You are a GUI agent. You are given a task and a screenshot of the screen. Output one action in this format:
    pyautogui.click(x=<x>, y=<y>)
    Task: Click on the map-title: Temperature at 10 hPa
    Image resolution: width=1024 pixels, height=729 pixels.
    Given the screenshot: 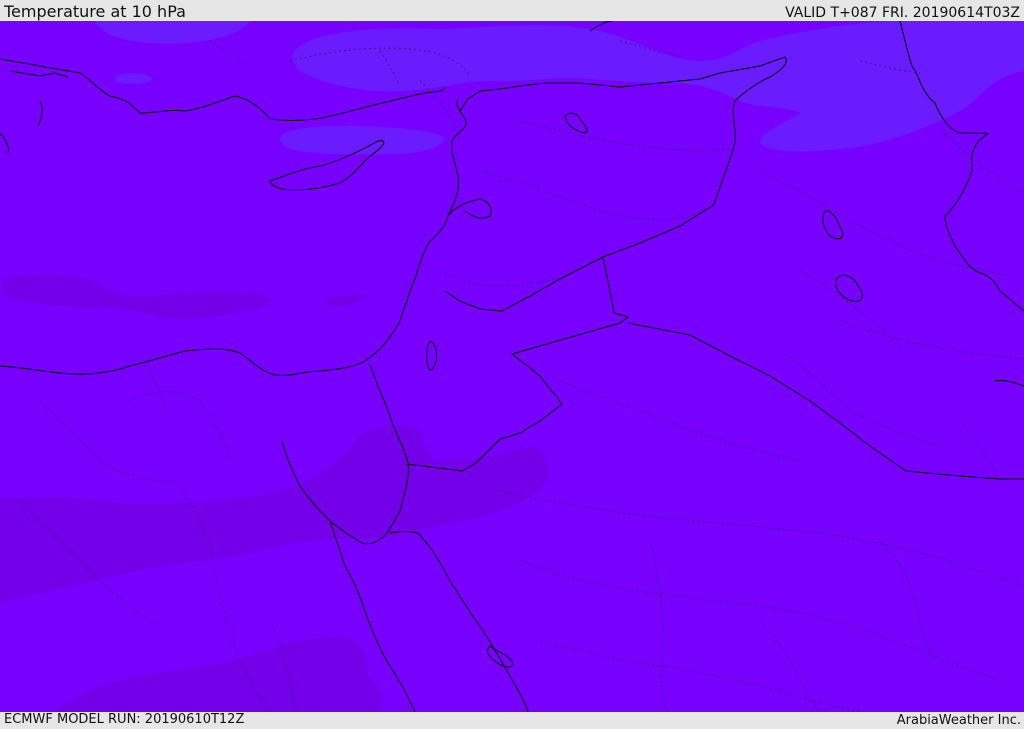 What is the action you would take?
    pyautogui.click(x=95, y=11)
    